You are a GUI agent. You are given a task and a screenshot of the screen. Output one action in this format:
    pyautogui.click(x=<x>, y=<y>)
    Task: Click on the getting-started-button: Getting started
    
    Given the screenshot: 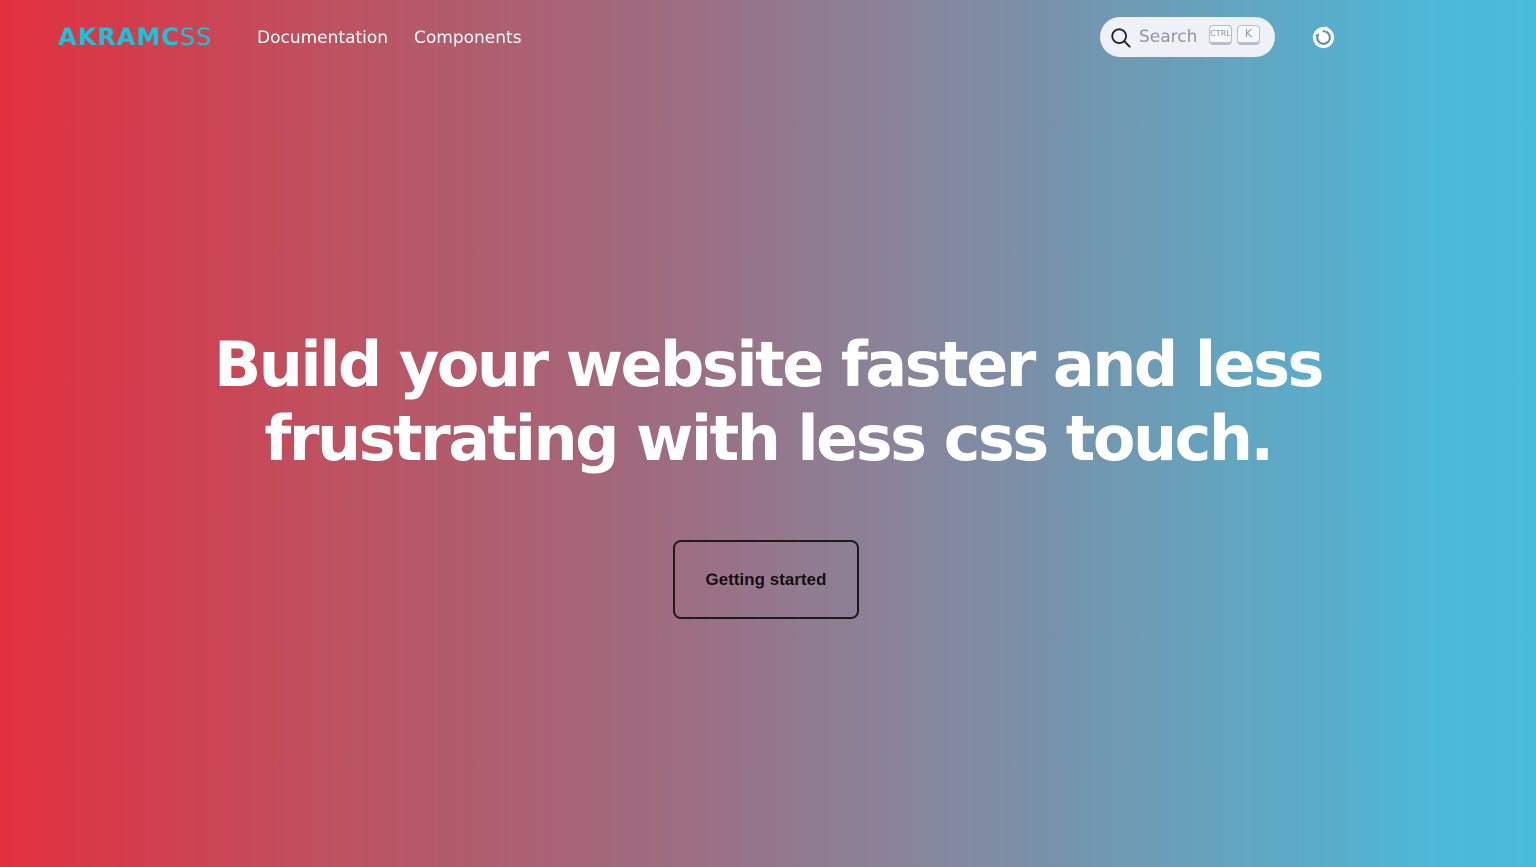 What is the action you would take?
    pyautogui.click(x=766, y=579)
    